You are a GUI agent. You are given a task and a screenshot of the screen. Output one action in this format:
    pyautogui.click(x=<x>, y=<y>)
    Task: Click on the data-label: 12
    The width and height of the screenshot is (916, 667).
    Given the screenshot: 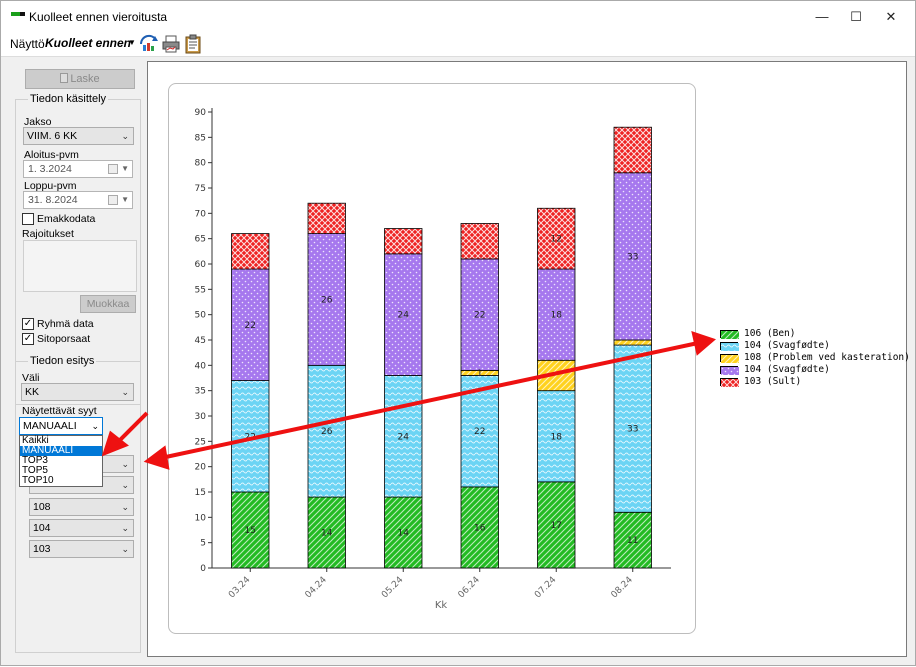 What is the action you would take?
    pyautogui.click(x=556, y=240)
    